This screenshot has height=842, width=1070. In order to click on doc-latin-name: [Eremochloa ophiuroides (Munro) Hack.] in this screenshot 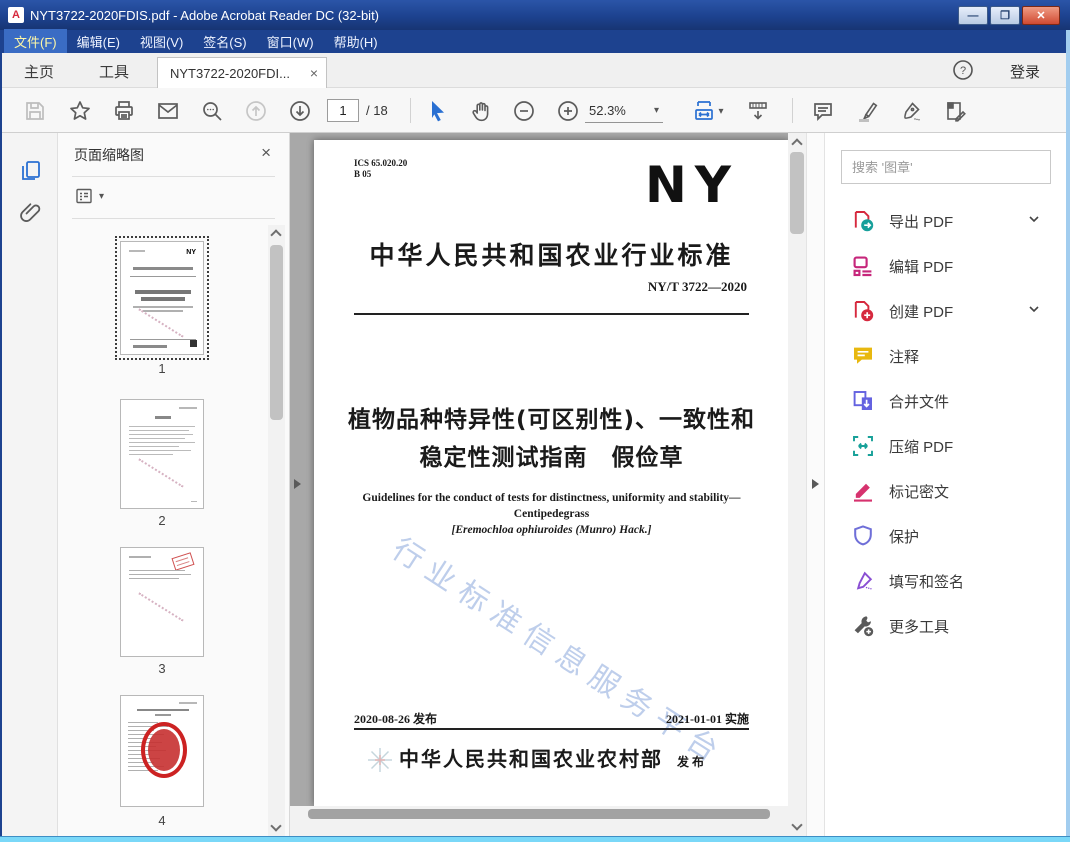, I will do `click(551, 530)`.